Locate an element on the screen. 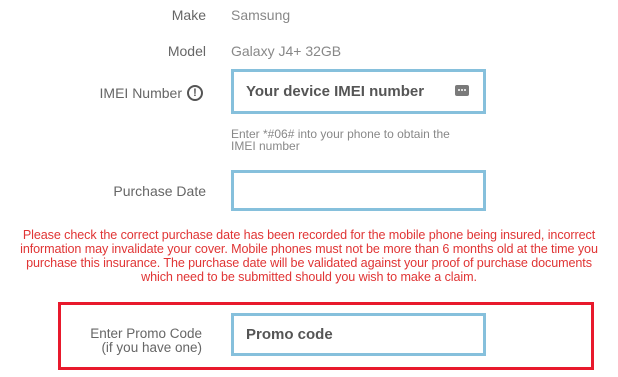 Image resolution: width=618 pixels, height=377 pixels. promo-label: Enter Promo Code (if you have one) is located at coordinates (146, 341).